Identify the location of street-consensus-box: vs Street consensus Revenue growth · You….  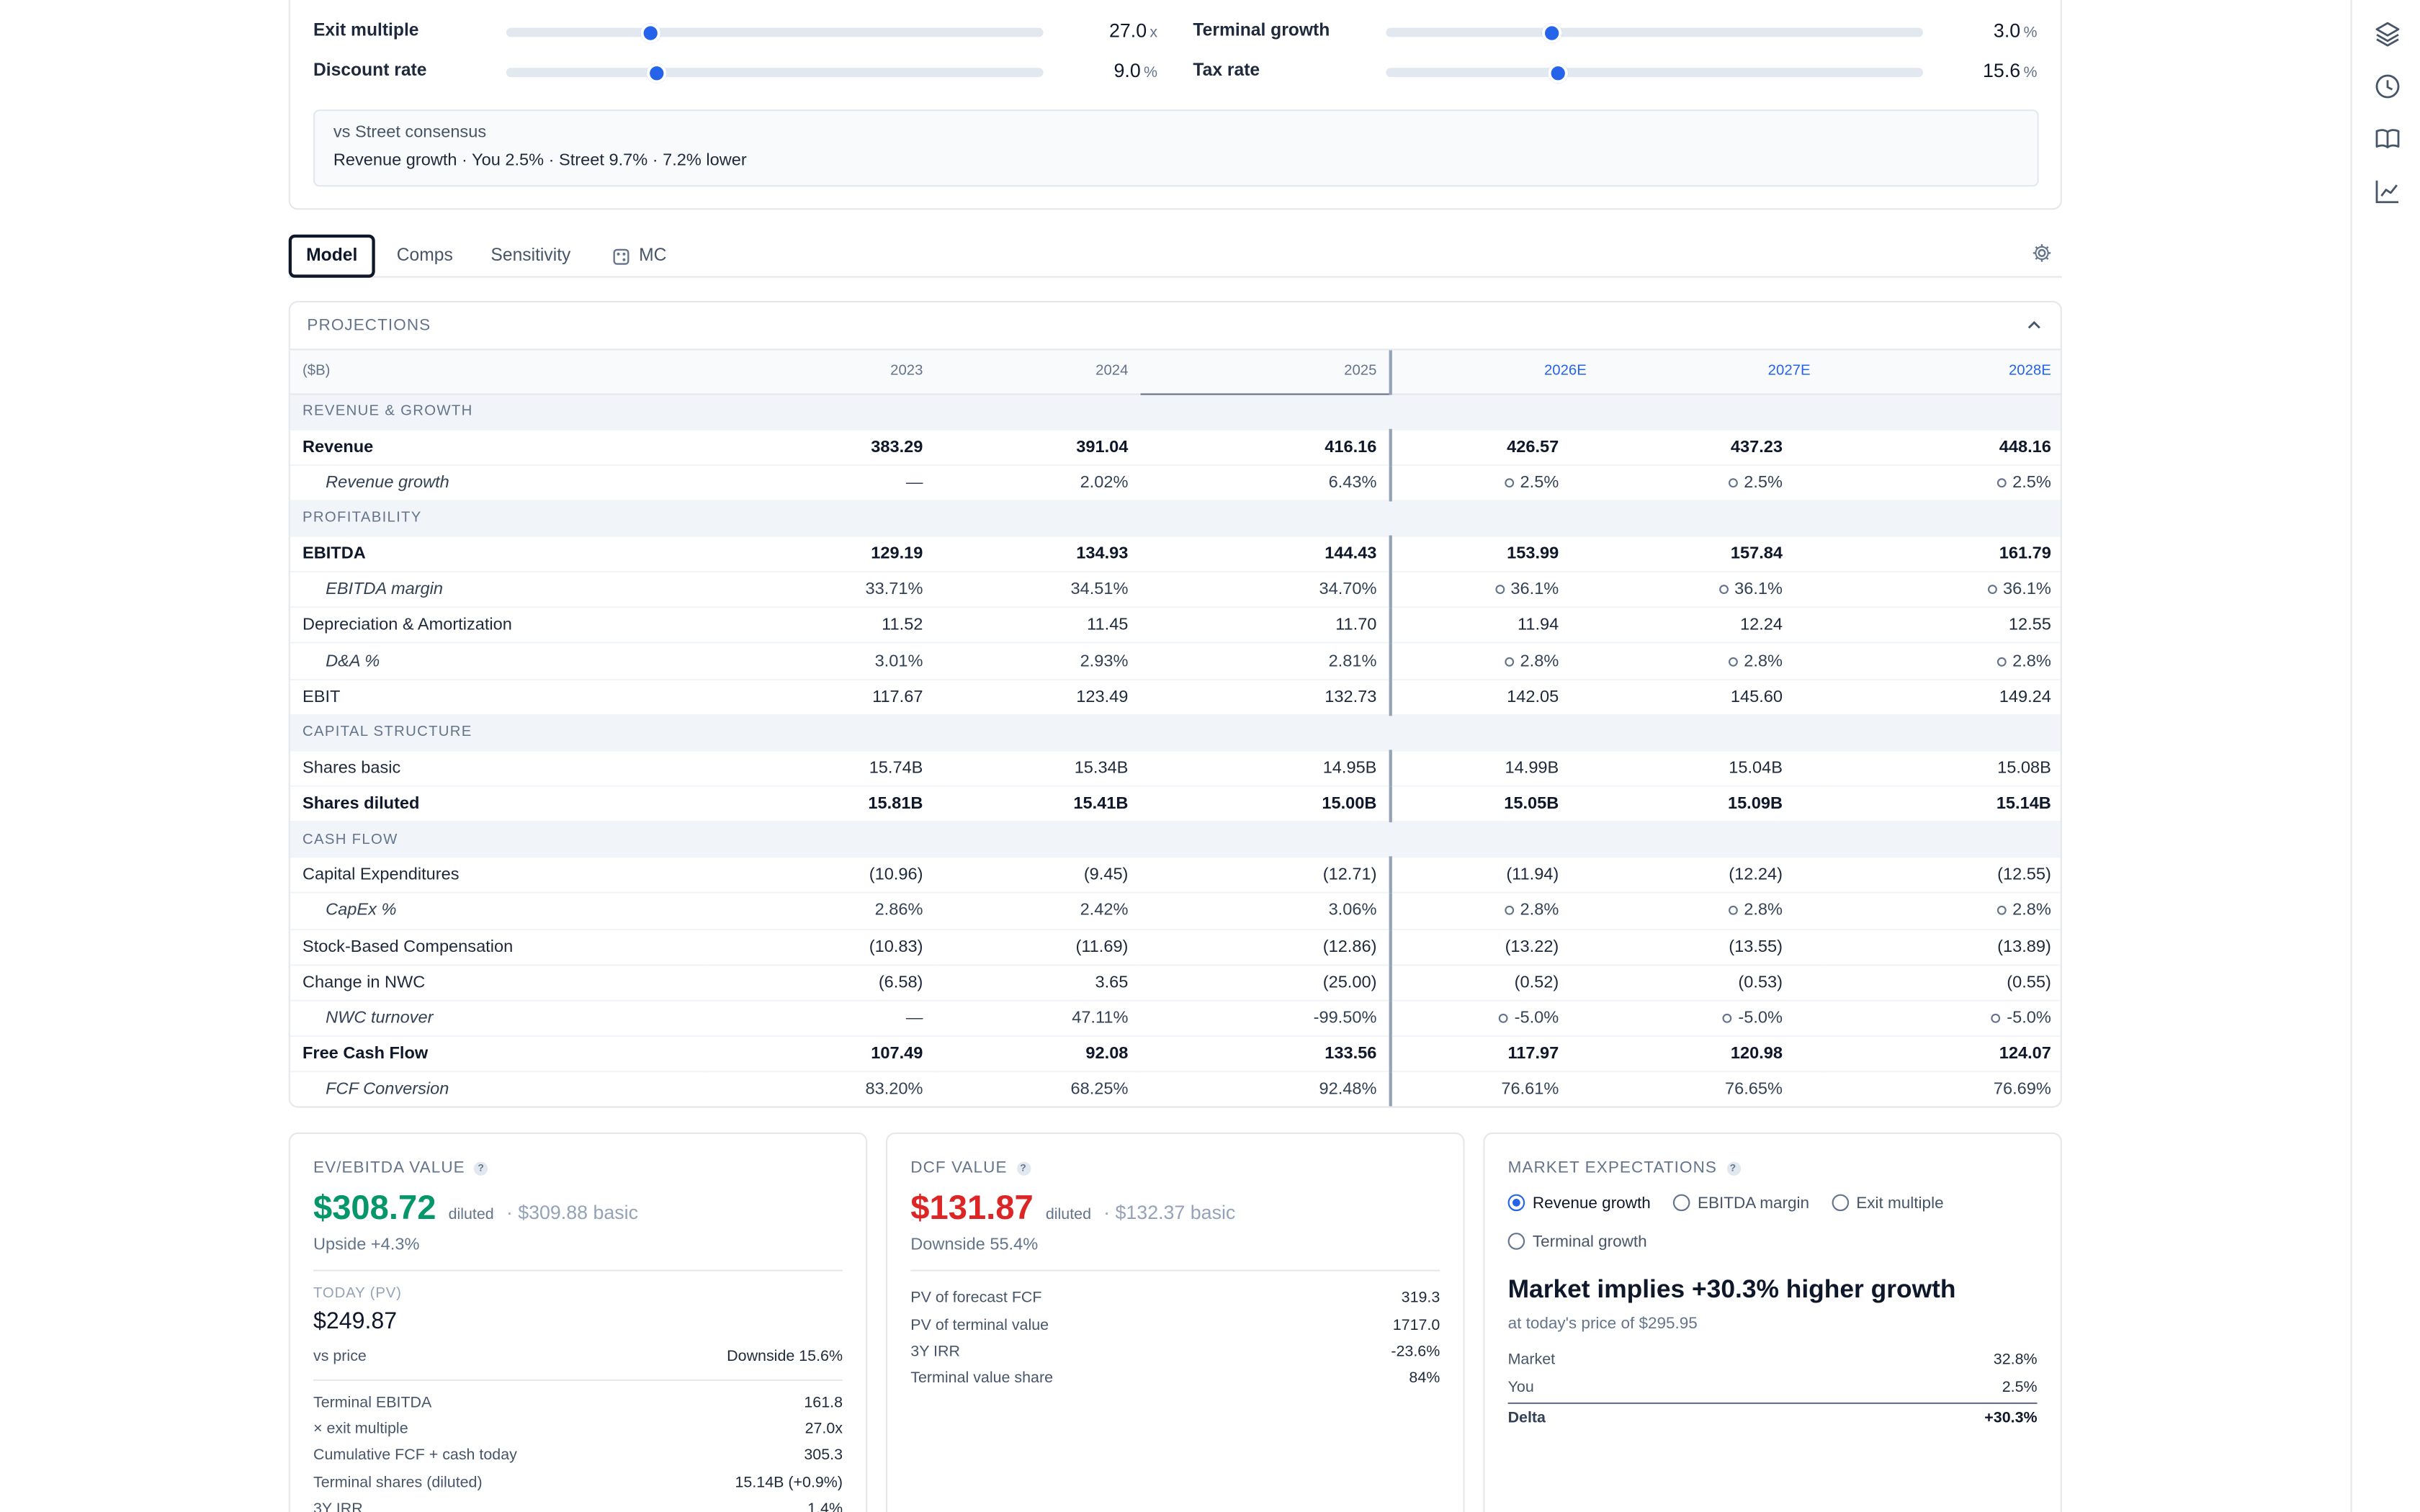
(1176, 148).